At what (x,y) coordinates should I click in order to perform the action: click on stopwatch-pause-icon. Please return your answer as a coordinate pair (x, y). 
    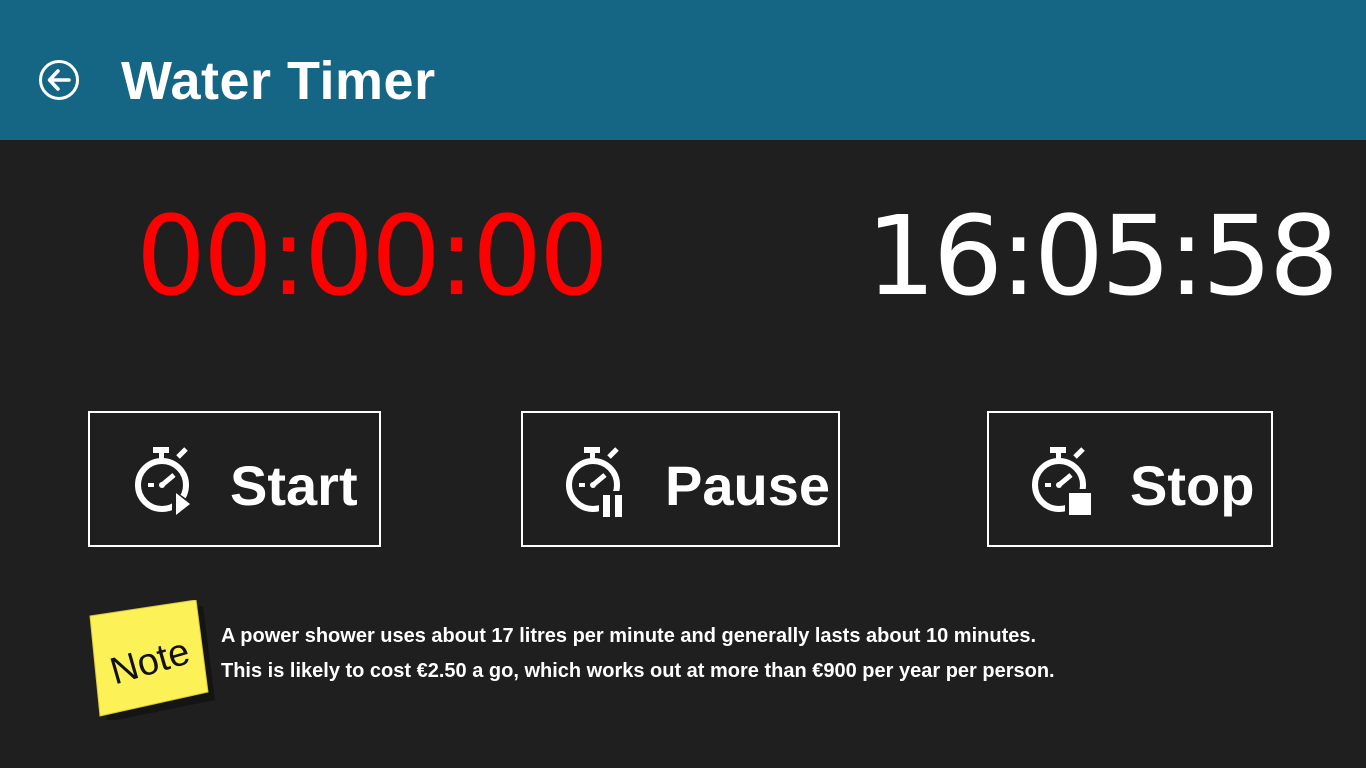
    Looking at the image, I should click on (600, 481).